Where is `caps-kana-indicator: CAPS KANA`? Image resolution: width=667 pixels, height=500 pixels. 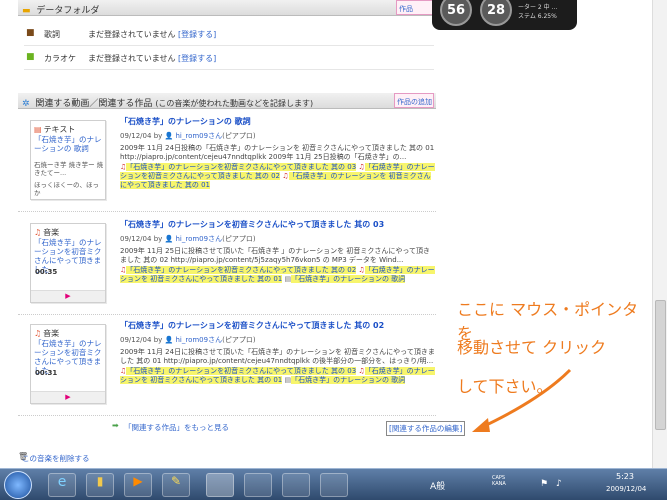
caps-kana-indicator: CAPS KANA is located at coordinates (499, 481).